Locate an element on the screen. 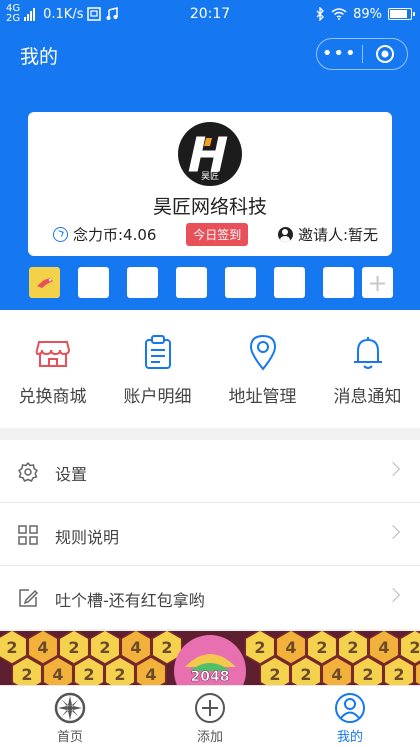 The height and width of the screenshot is (747, 420). grid-icon is located at coordinates (28, 535).